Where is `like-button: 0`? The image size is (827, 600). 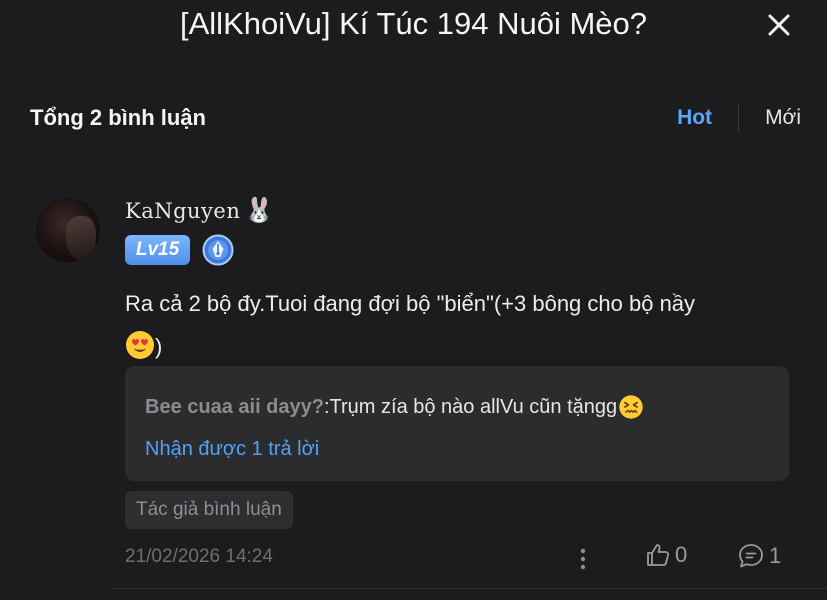
like-button: 0 is located at coordinates (666, 555).